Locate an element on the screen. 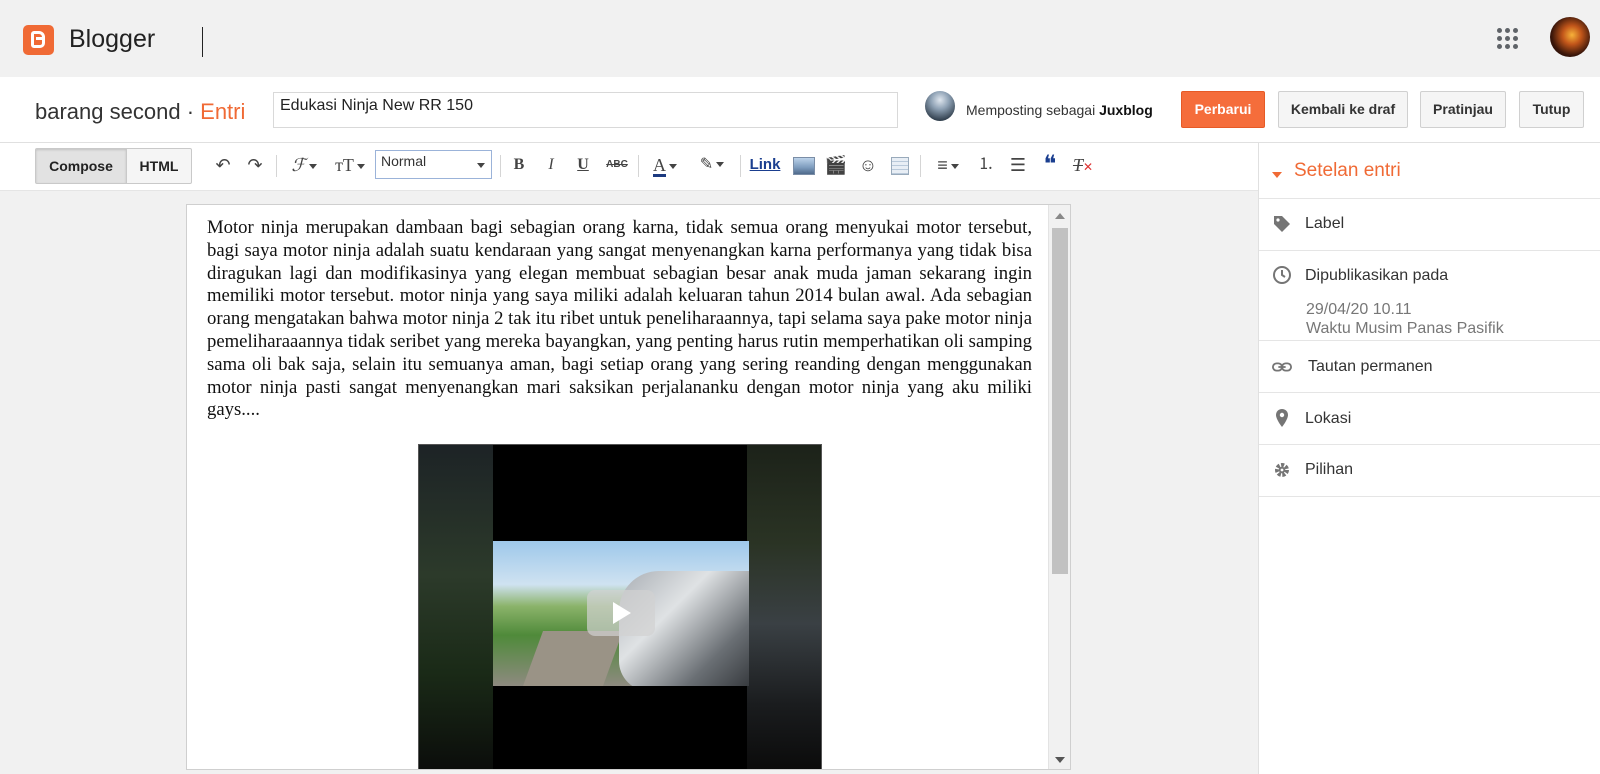  italic-button: I is located at coordinates (551, 165).